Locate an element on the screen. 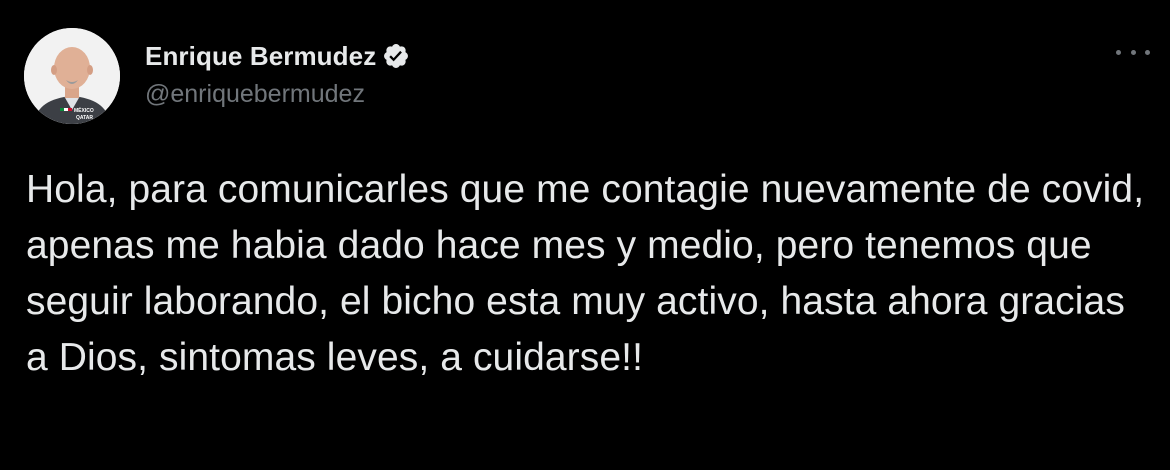 The width and height of the screenshot is (1170, 470). author-handle: @enriquebermudez is located at coordinates (255, 94).